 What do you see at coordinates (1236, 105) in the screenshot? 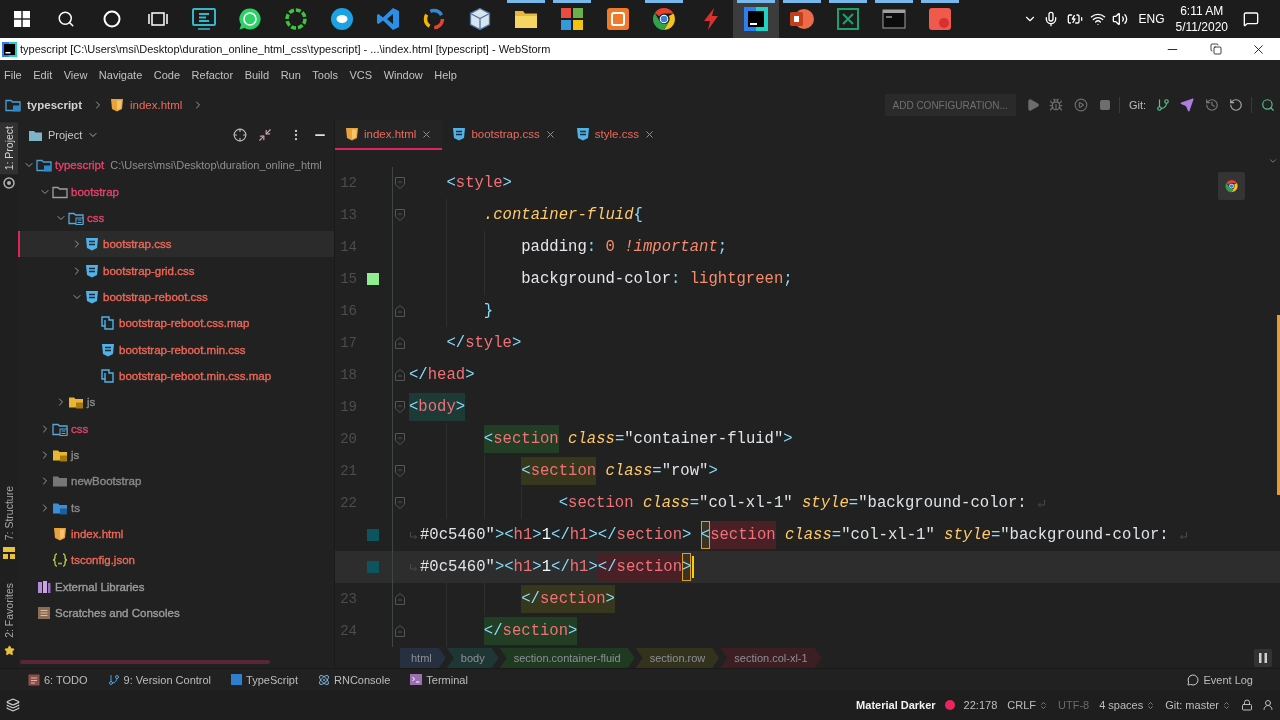
I see `rotate-icon` at bounding box center [1236, 105].